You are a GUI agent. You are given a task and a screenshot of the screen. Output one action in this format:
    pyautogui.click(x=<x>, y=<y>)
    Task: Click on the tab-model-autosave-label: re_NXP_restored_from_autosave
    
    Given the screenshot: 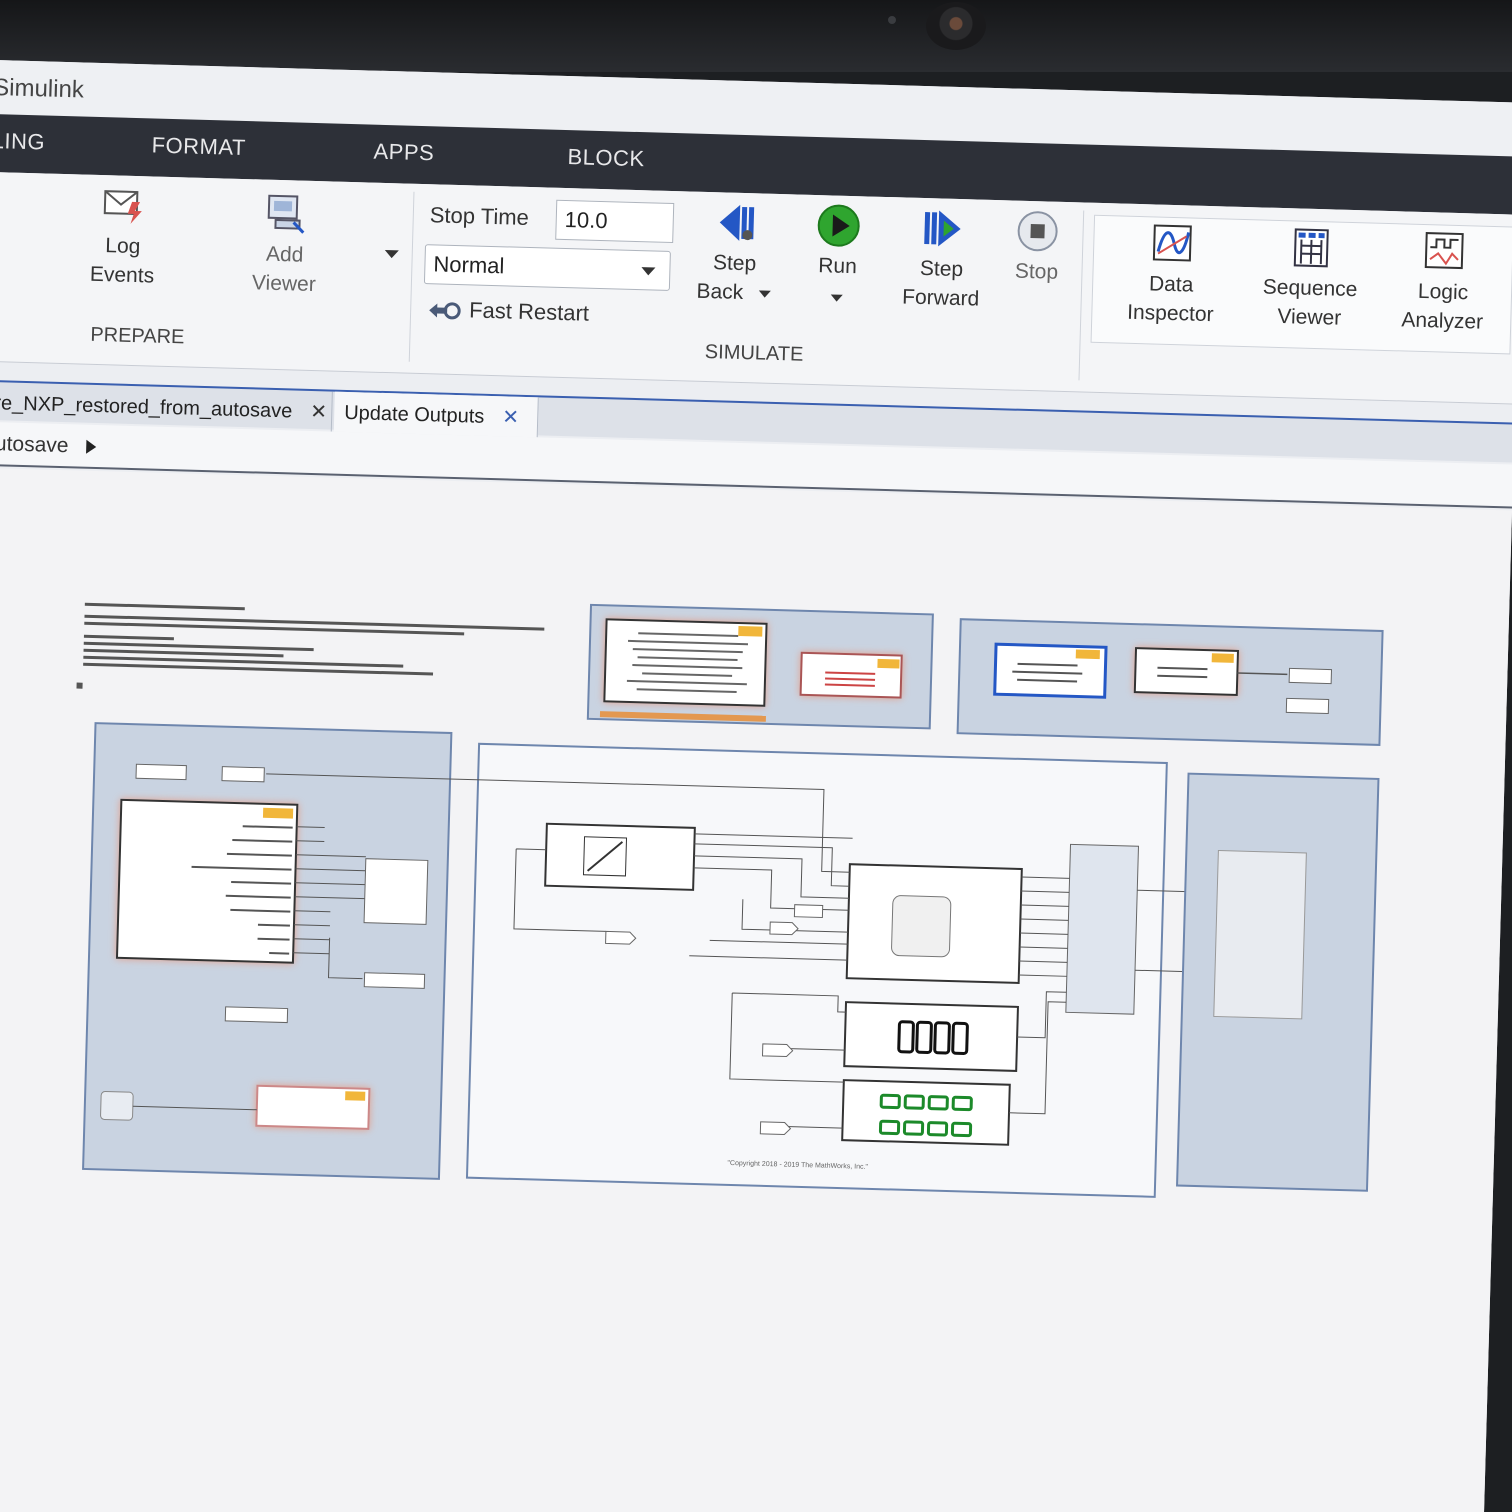 What is the action you would take?
    pyautogui.click(x=146, y=407)
    